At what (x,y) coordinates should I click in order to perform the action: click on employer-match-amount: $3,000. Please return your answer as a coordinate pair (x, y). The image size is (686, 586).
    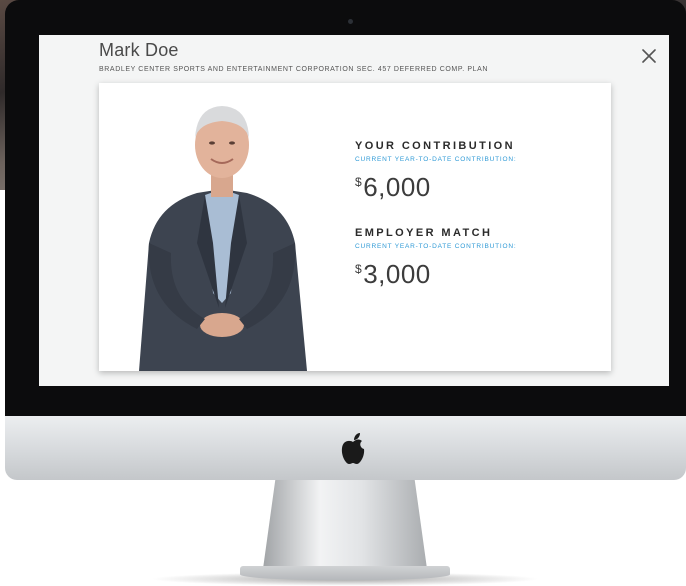
    Looking at the image, I should click on (393, 274).